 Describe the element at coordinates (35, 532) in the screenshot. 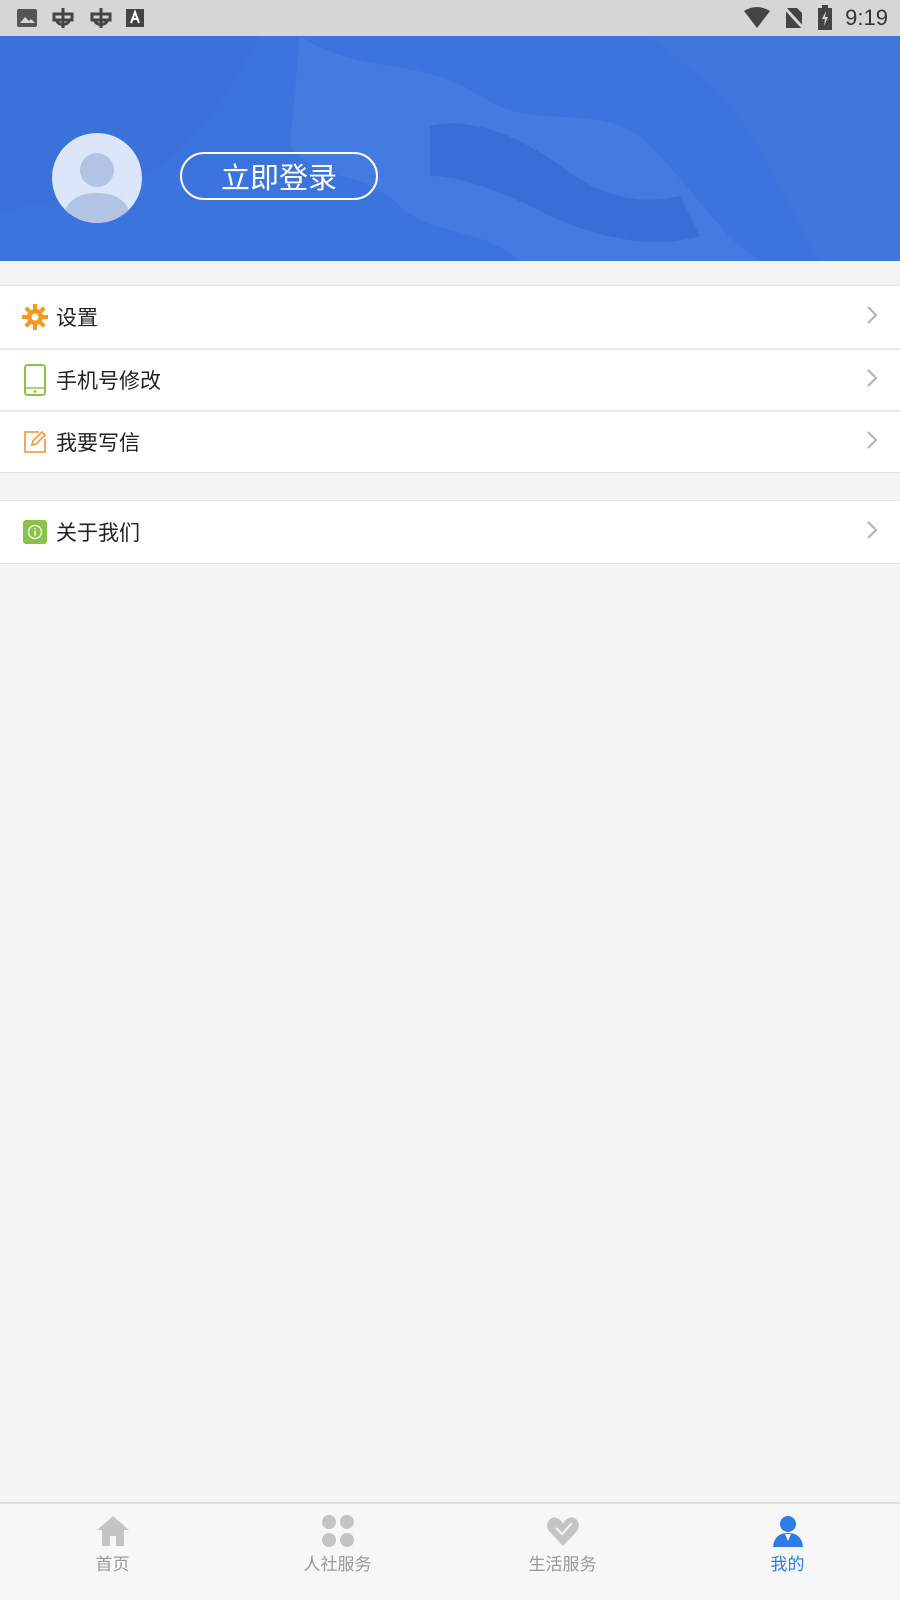

I see `info-icon` at that location.